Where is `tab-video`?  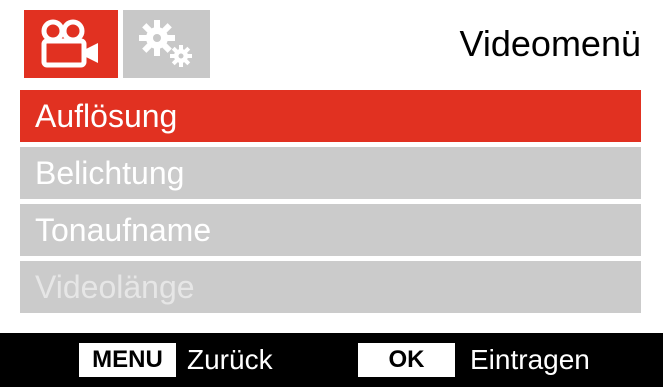
tab-video is located at coordinates (71, 44).